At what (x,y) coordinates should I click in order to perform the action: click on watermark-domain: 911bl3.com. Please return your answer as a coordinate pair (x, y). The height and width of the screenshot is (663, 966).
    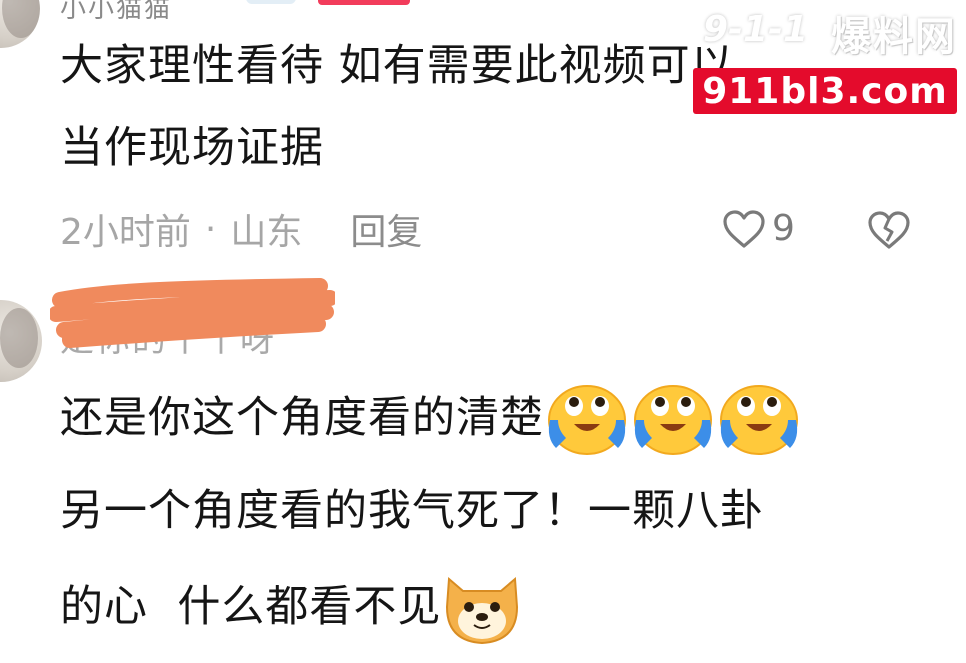
    Looking at the image, I should click on (825, 91).